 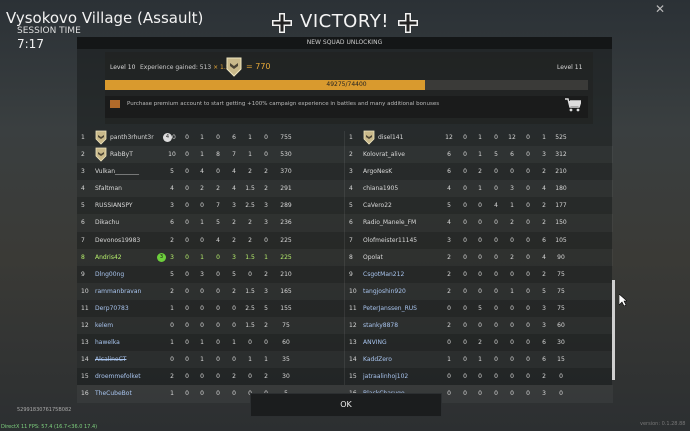 I want to click on table-row: 12 kelem 0 0 0 0 0 1.5 2 75, so click(x=211, y=326).